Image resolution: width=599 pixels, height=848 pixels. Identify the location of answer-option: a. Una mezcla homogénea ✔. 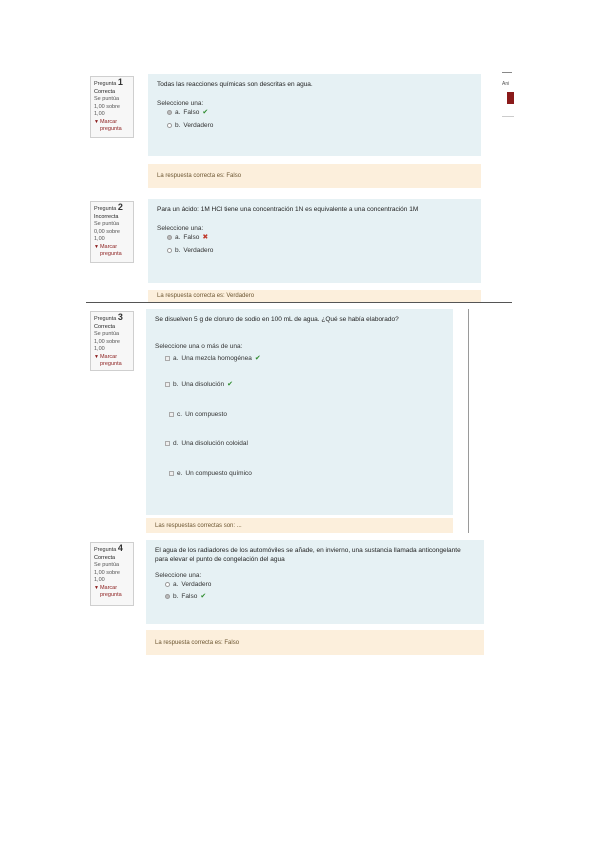
(304, 358).